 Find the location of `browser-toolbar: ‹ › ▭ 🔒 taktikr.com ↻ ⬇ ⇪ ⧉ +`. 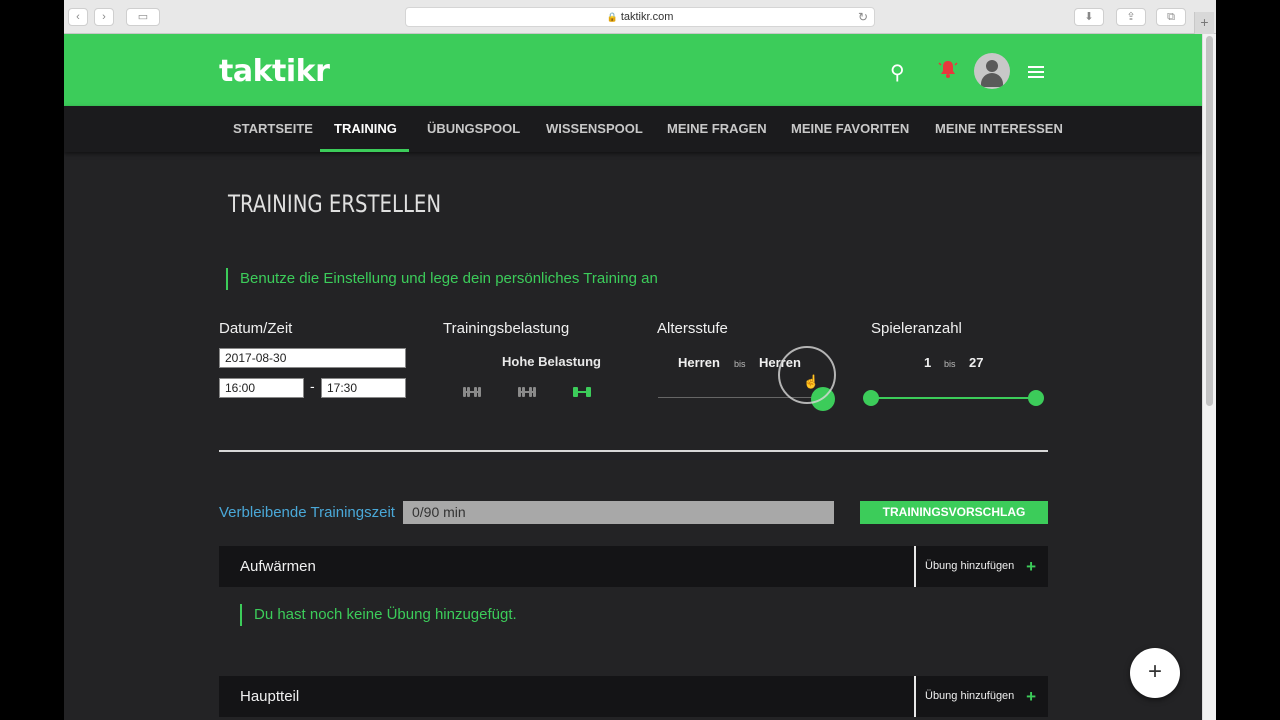

browser-toolbar: ‹ › ▭ 🔒 taktikr.com ↻ ⬇ ⇪ ⧉ + is located at coordinates (640, 17).